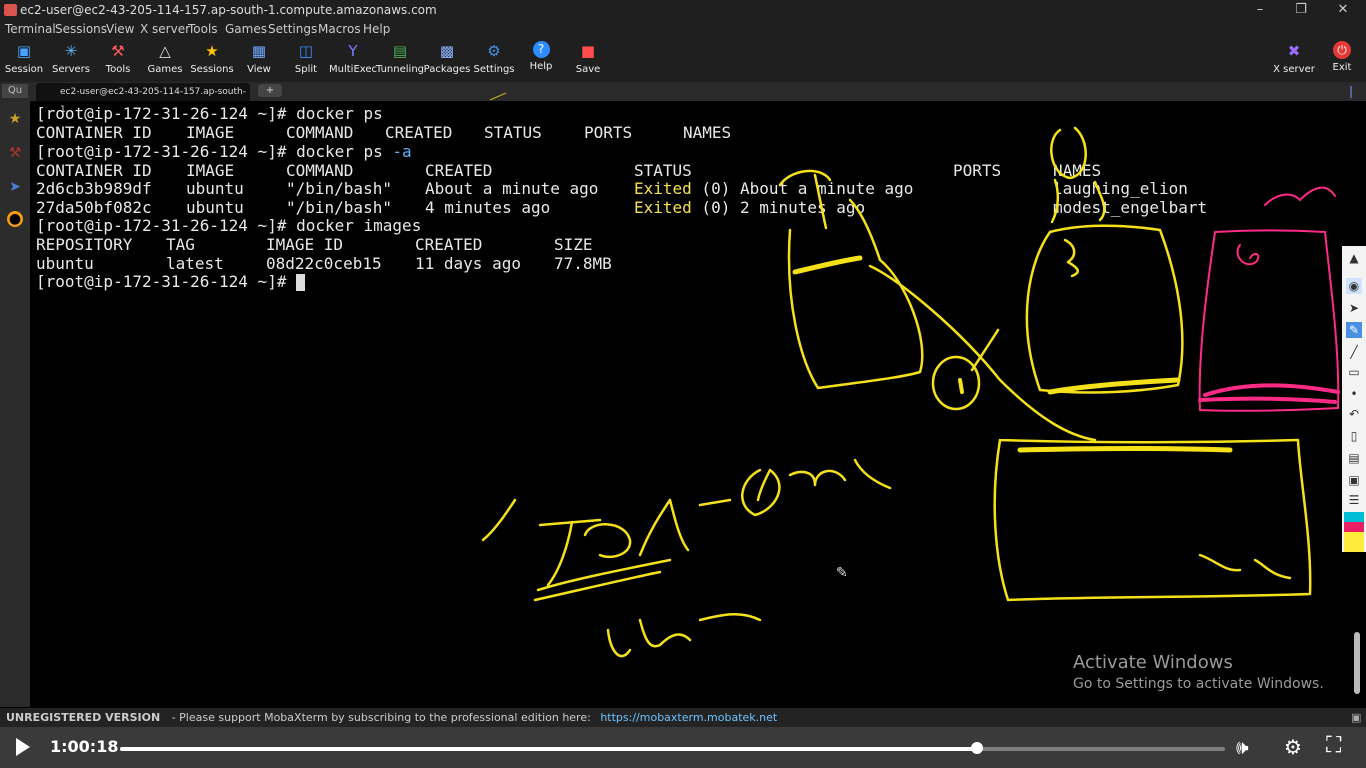 The height and width of the screenshot is (768, 1366). I want to click on highlighter-icon: ✎, so click(1354, 330).